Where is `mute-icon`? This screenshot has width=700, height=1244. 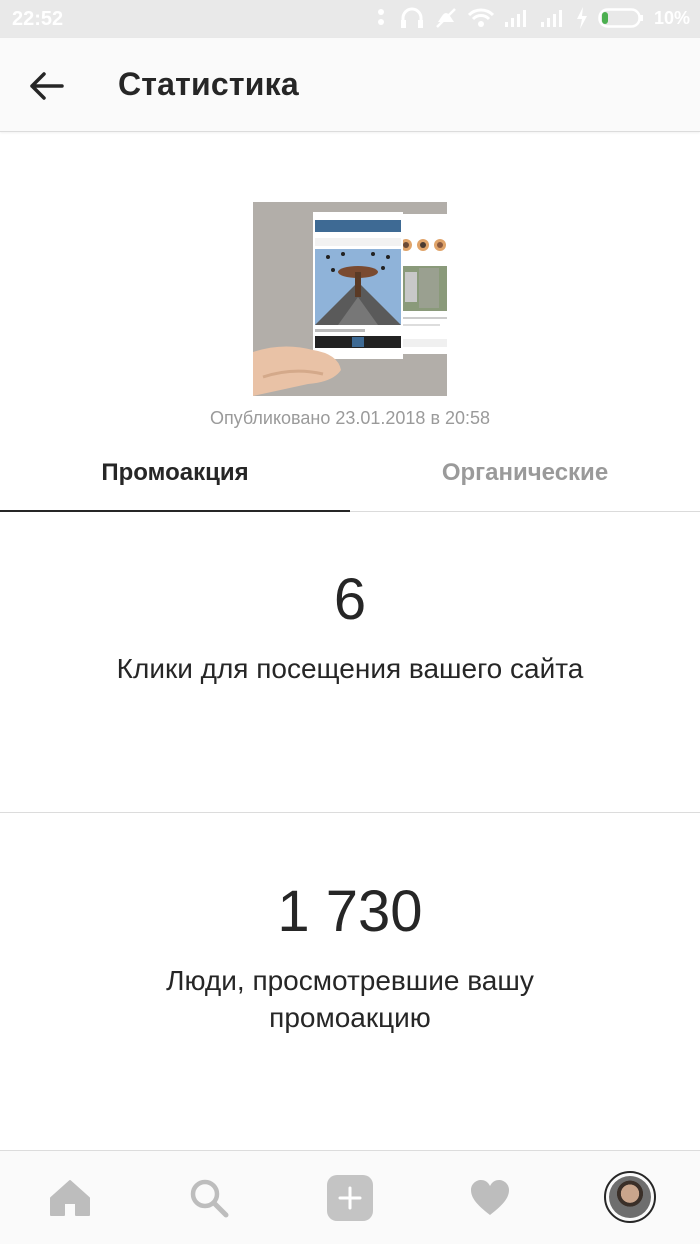
mute-icon is located at coordinates (446, 18).